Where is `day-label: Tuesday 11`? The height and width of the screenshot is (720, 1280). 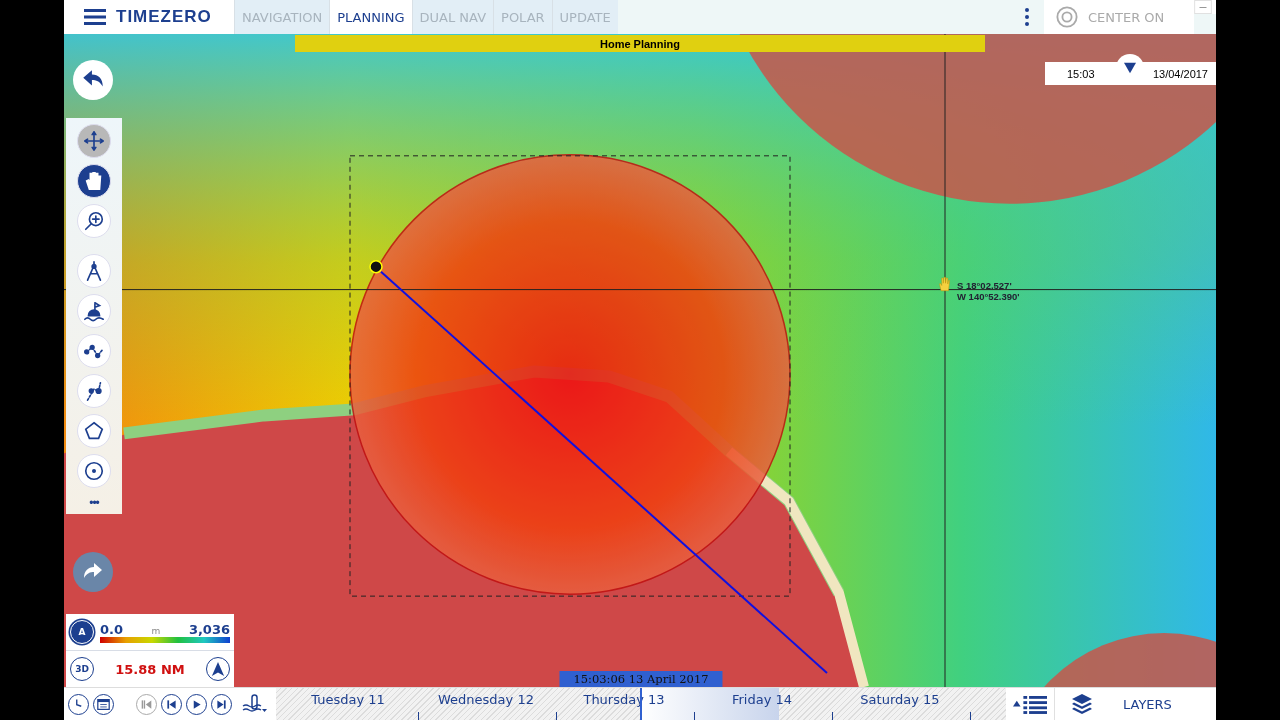
day-label: Tuesday 11 is located at coordinates (348, 699).